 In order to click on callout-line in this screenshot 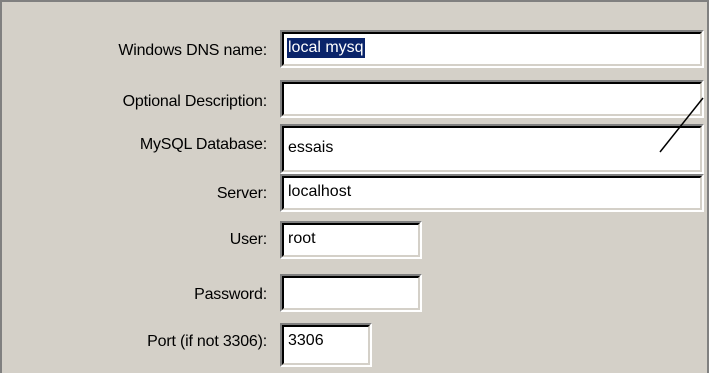, I will do `click(681, 125)`.